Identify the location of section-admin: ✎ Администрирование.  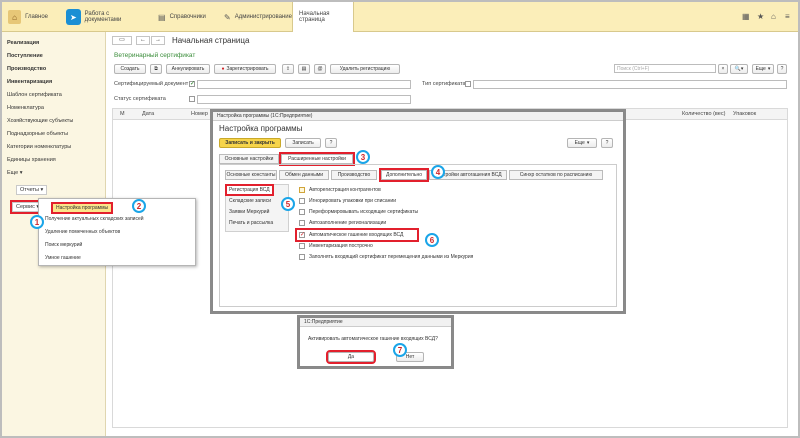
(257, 17).